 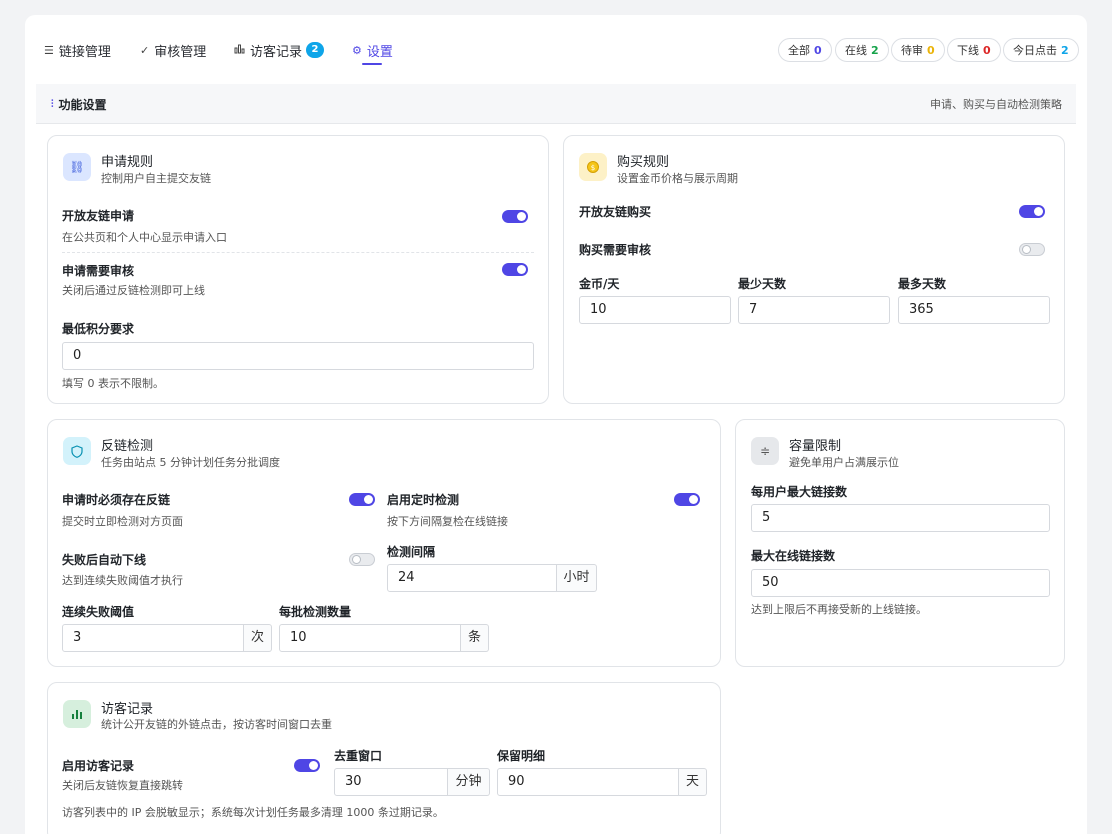 What do you see at coordinates (805, 50) in the screenshot?
I see `stat-all: 全部 0` at bounding box center [805, 50].